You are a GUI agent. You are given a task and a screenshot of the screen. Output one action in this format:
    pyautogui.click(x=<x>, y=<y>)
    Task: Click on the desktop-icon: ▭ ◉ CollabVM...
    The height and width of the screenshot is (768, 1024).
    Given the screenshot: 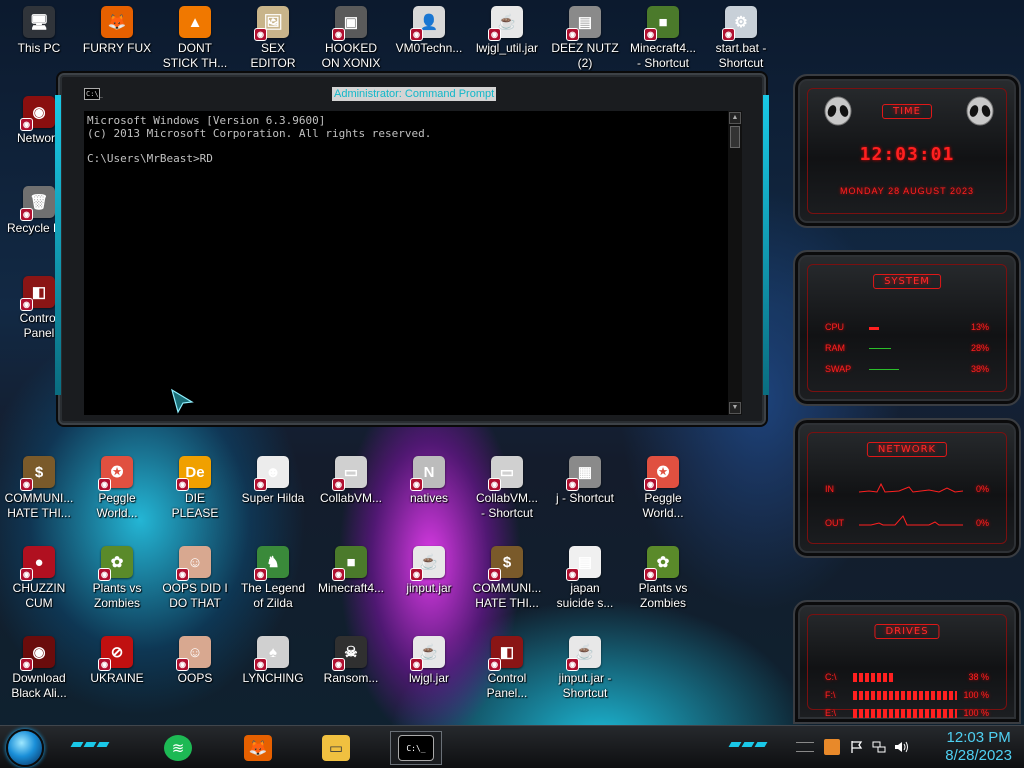 What is the action you would take?
    pyautogui.click(x=351, y=492)
    